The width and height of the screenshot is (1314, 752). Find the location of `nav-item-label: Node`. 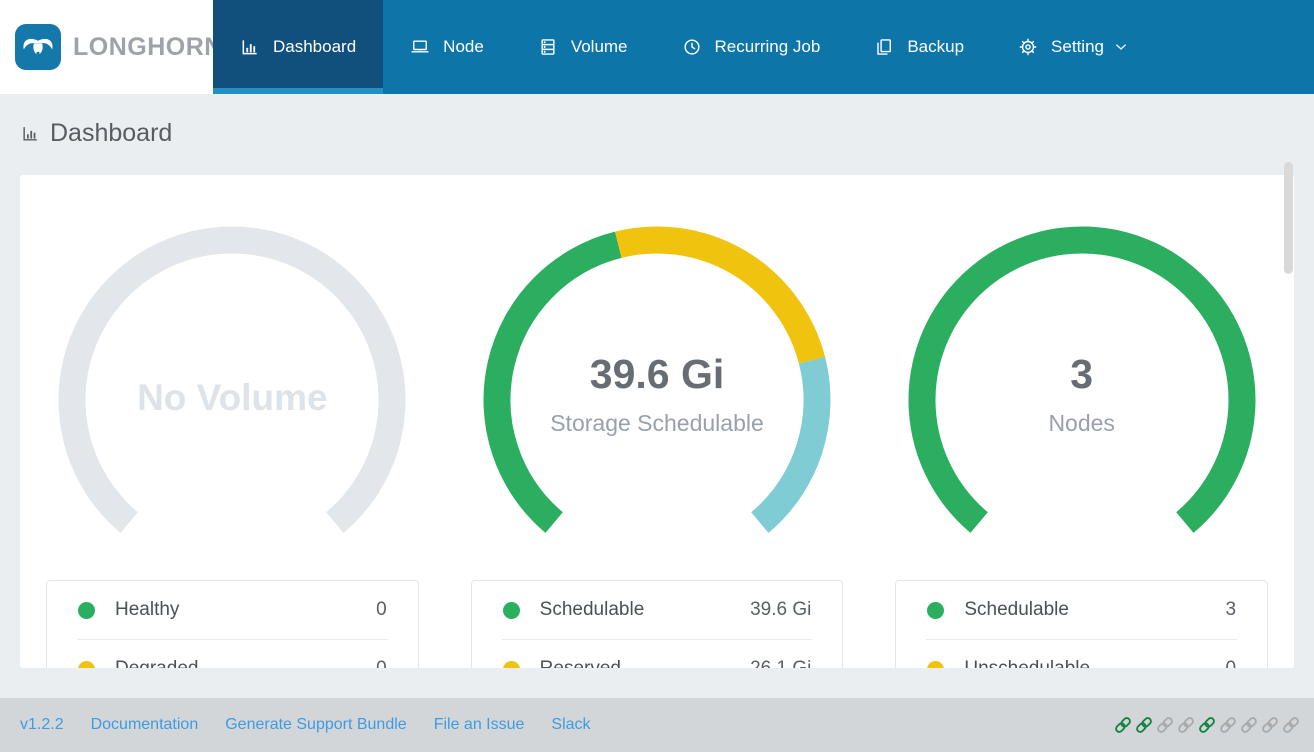

nav-item-label: Node is located at coordinates (463, 46).